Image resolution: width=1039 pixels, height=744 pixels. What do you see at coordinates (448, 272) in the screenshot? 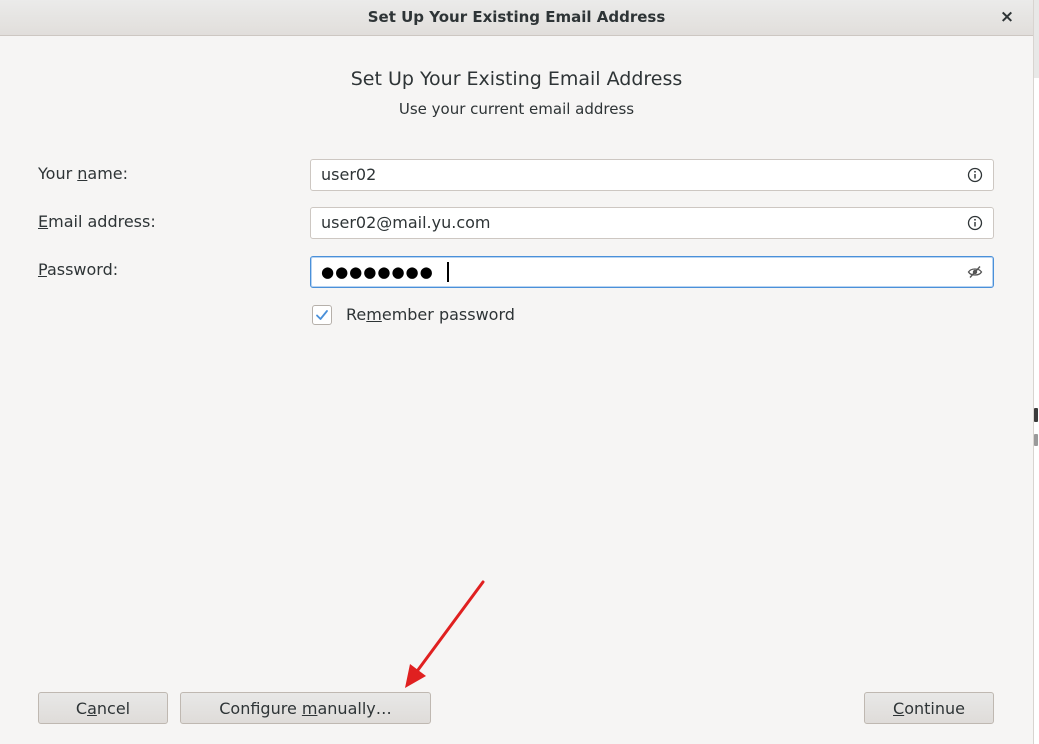
I see `text-caret` at bounding box center [448, 272].